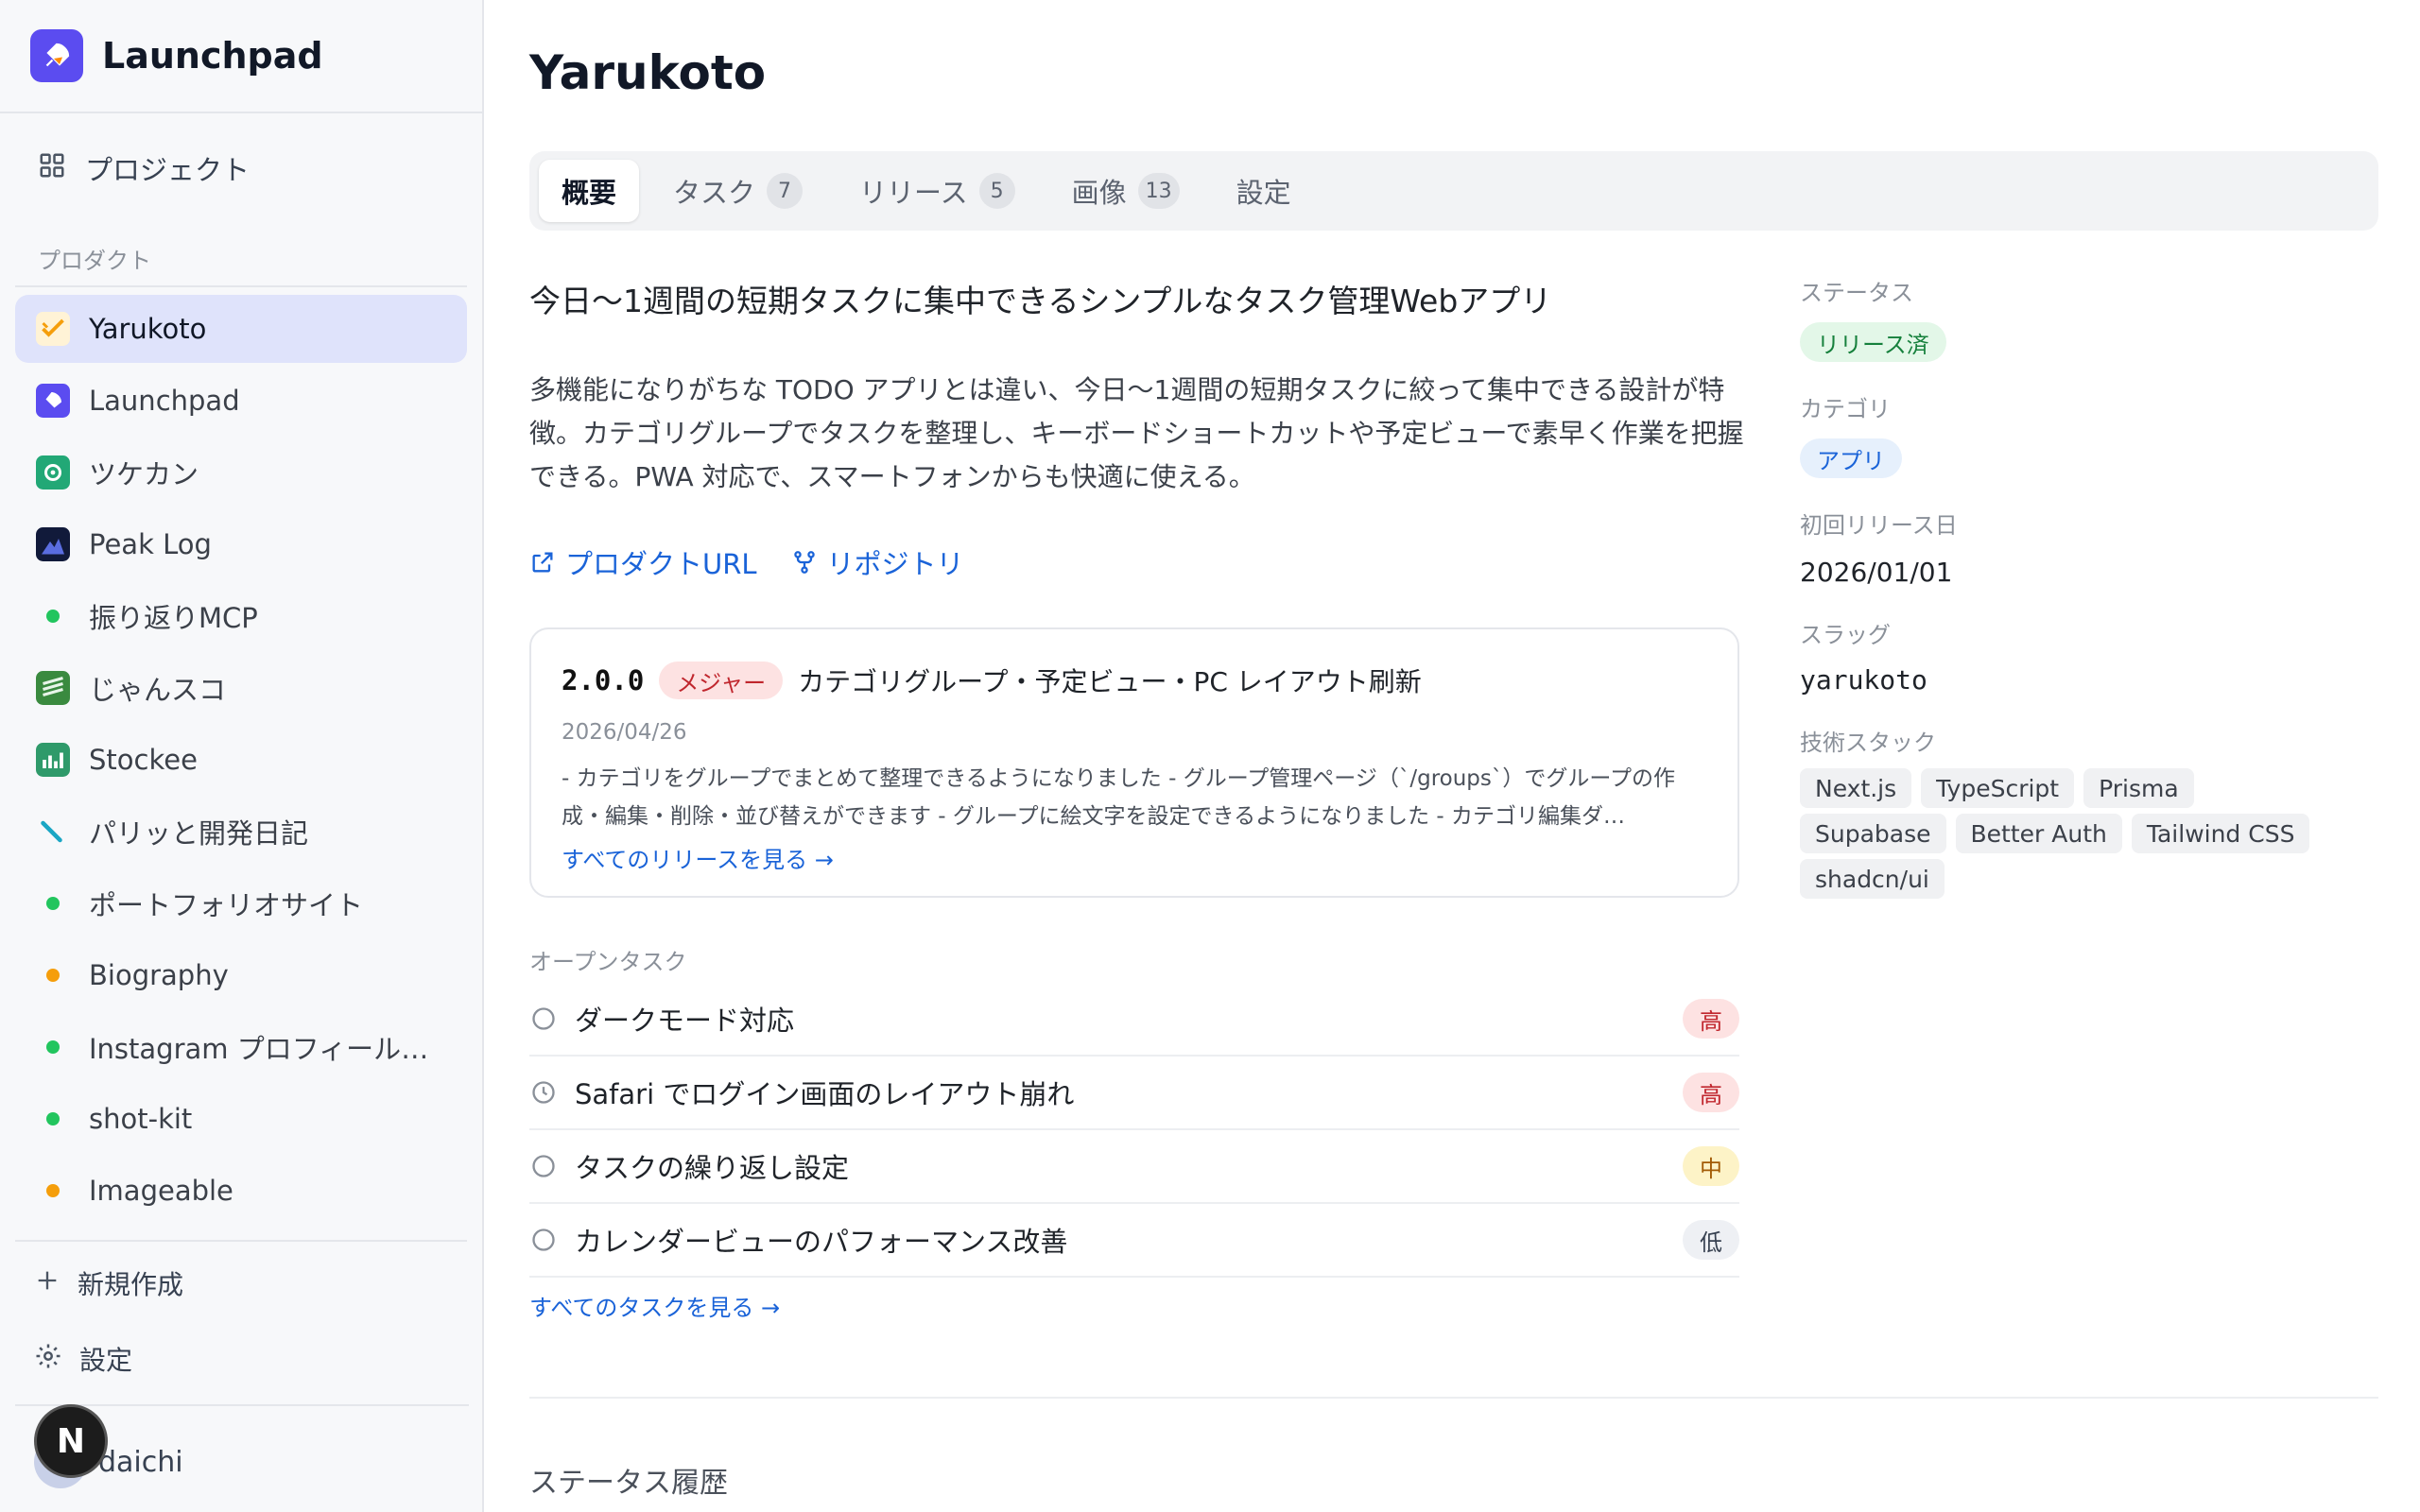 This screenshot has height=1512, width=2420. Describe the element at coordinates (241, 1191) in the screenshot. I see `sidebar-product-item: Imageable` at that location.